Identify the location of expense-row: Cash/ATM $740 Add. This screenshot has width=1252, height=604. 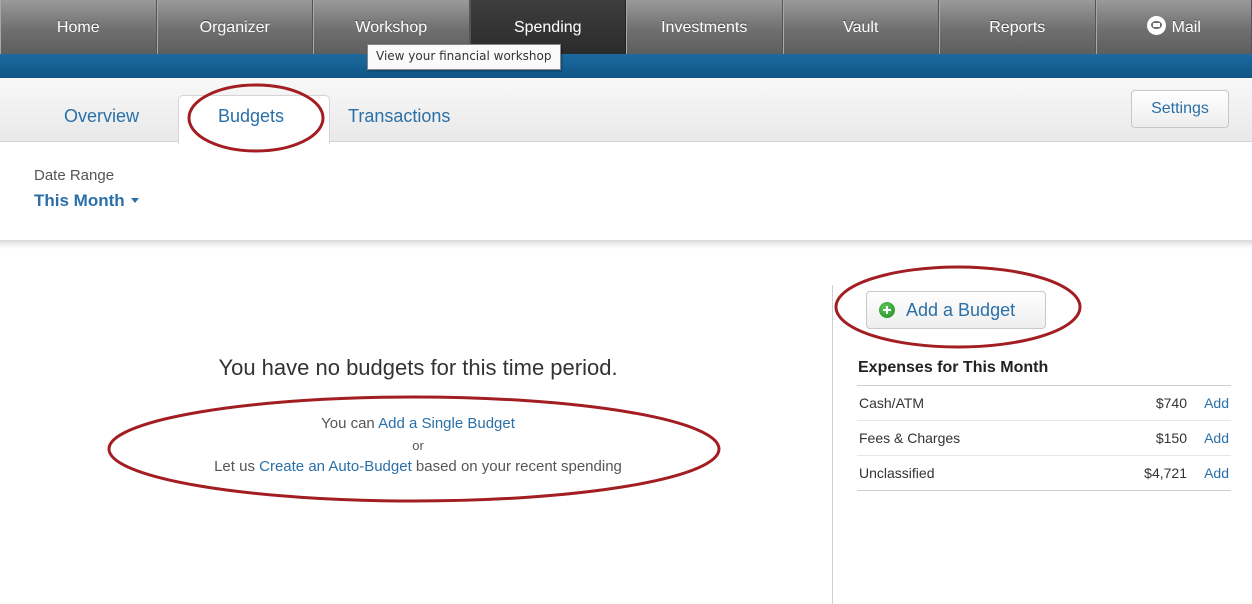
(1044, 403).